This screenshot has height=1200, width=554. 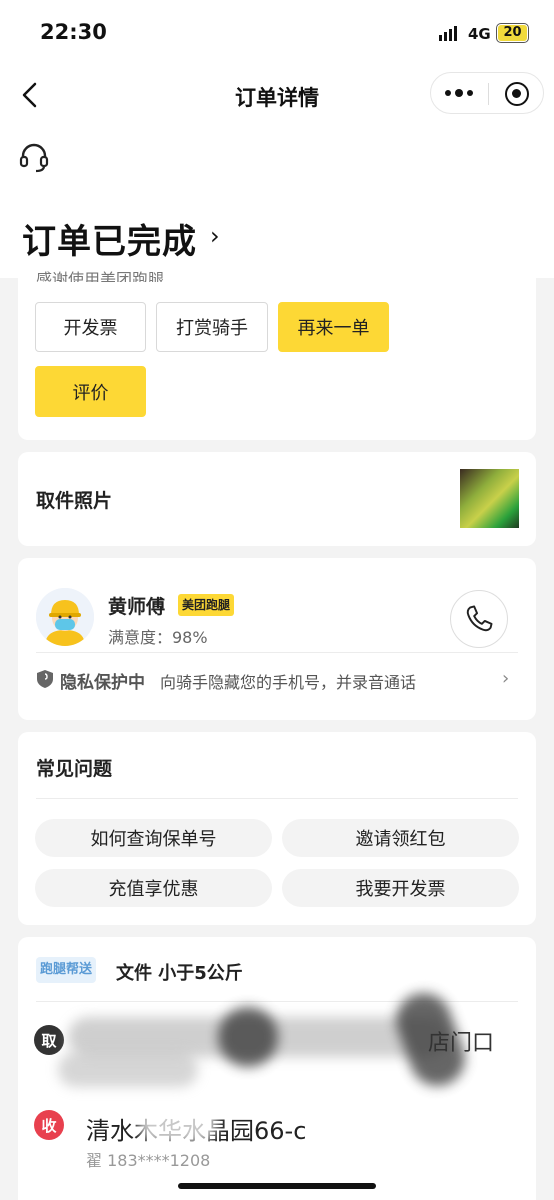 I want to click on pickup-photo-card: 取件照片, so click(x=277, y=499).